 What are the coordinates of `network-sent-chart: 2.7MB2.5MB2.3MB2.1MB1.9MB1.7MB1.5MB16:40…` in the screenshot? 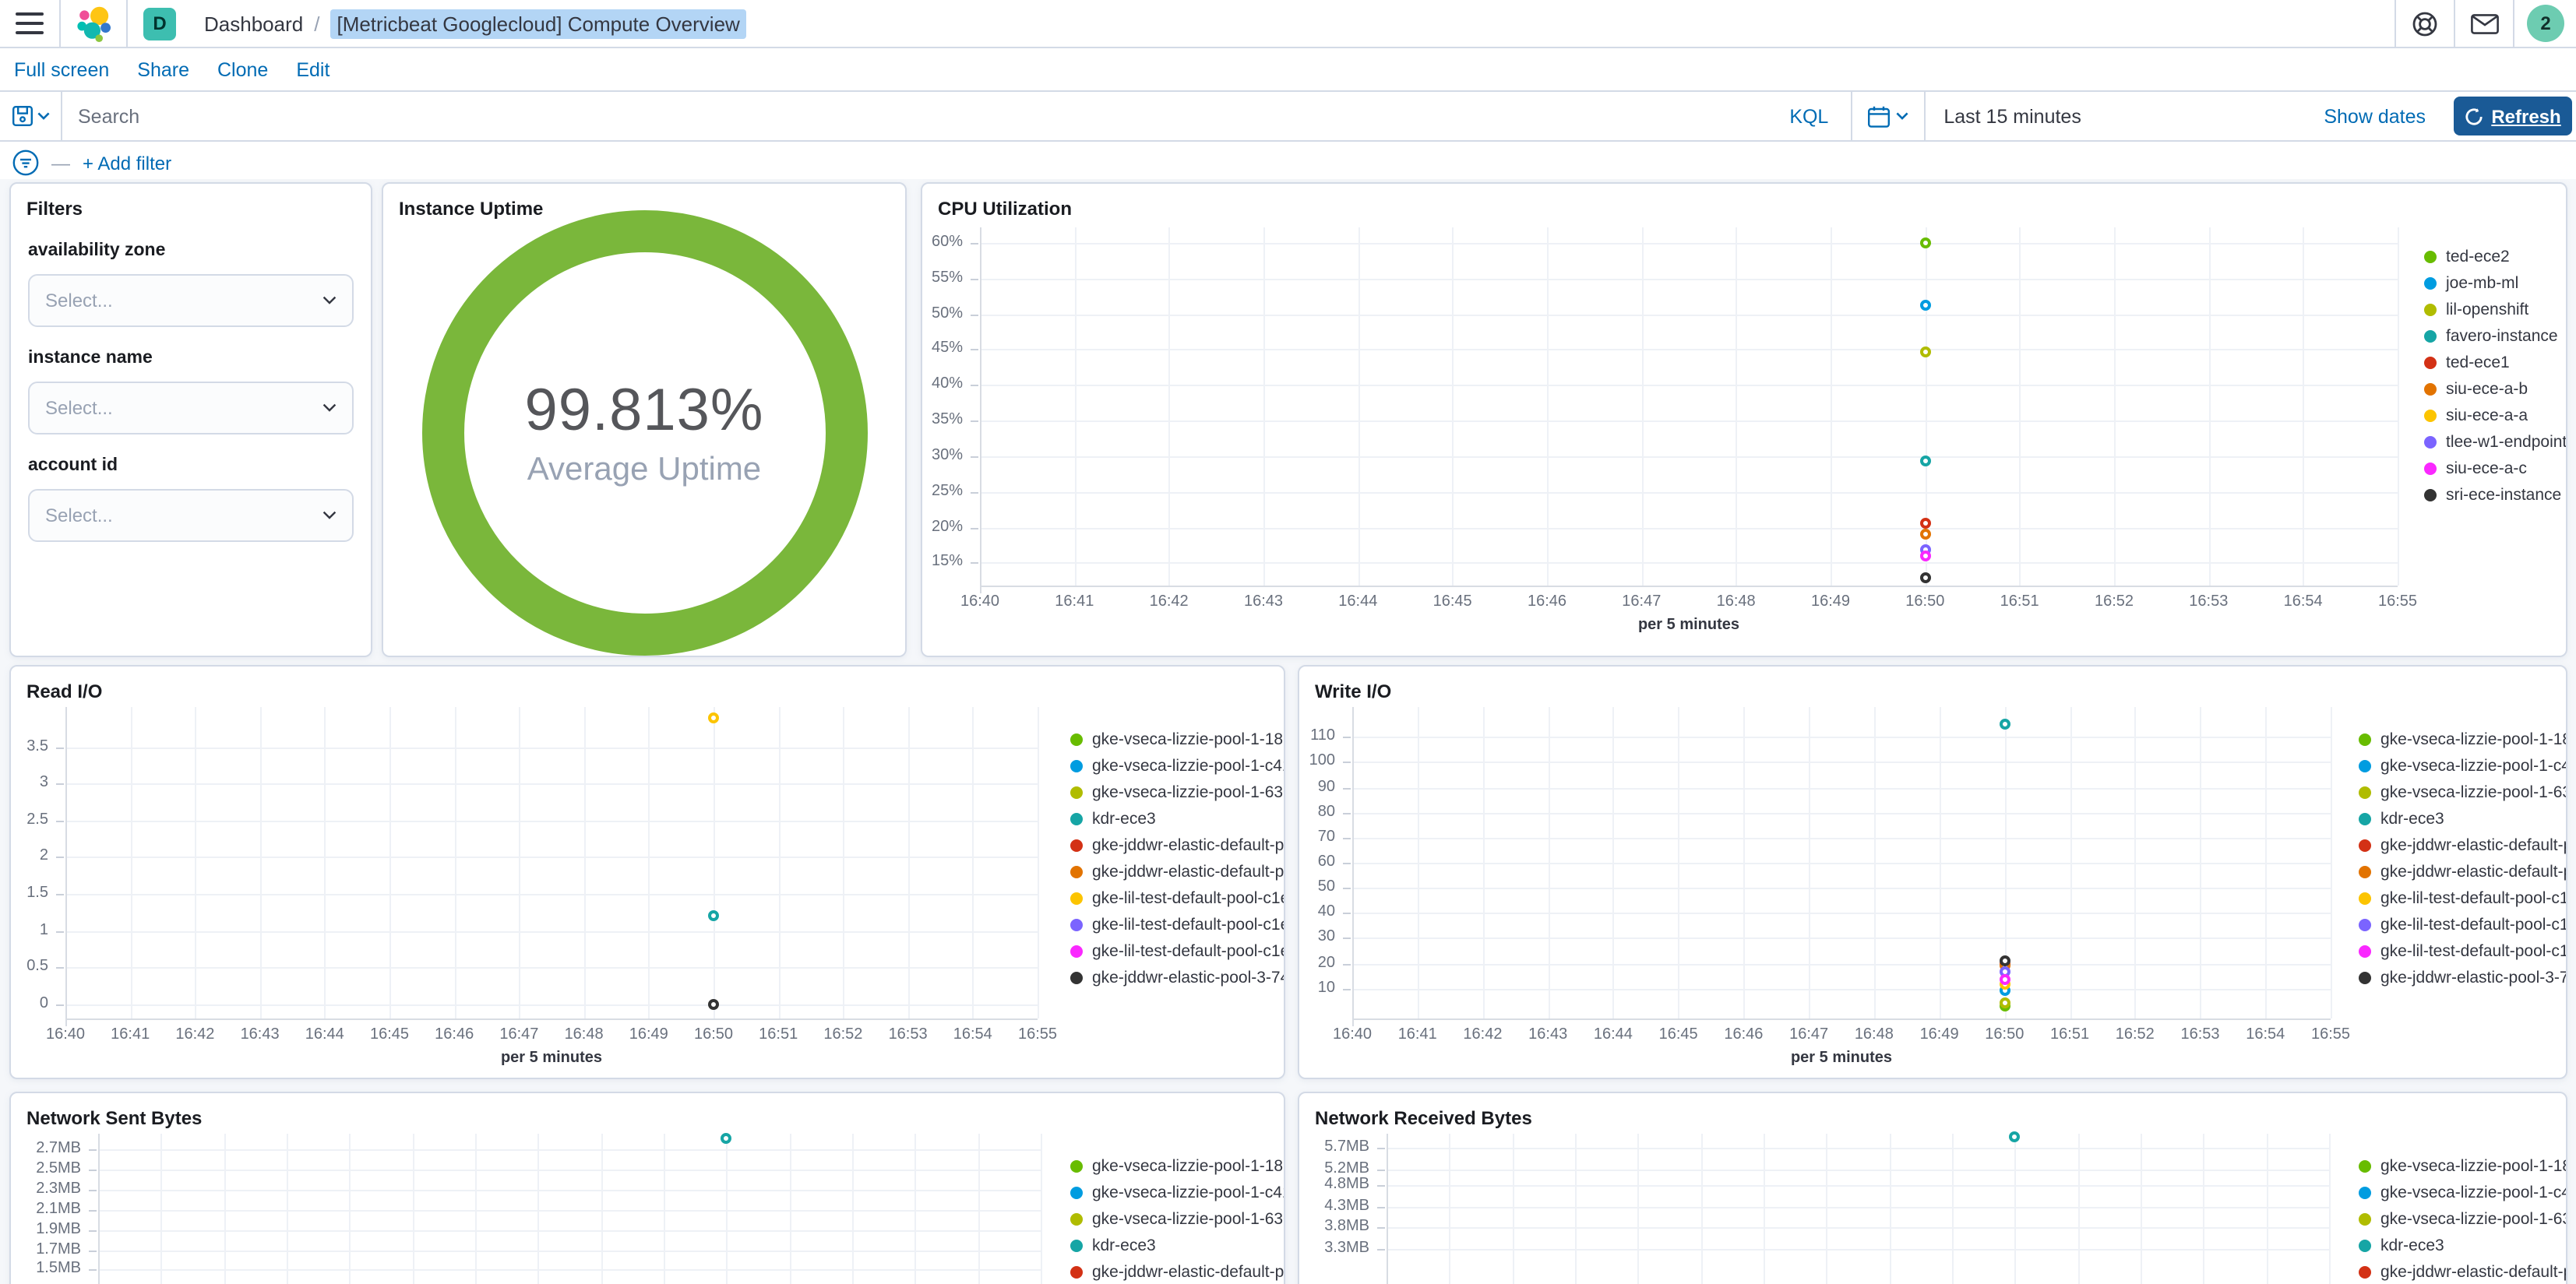 It's located at (647, 1188).